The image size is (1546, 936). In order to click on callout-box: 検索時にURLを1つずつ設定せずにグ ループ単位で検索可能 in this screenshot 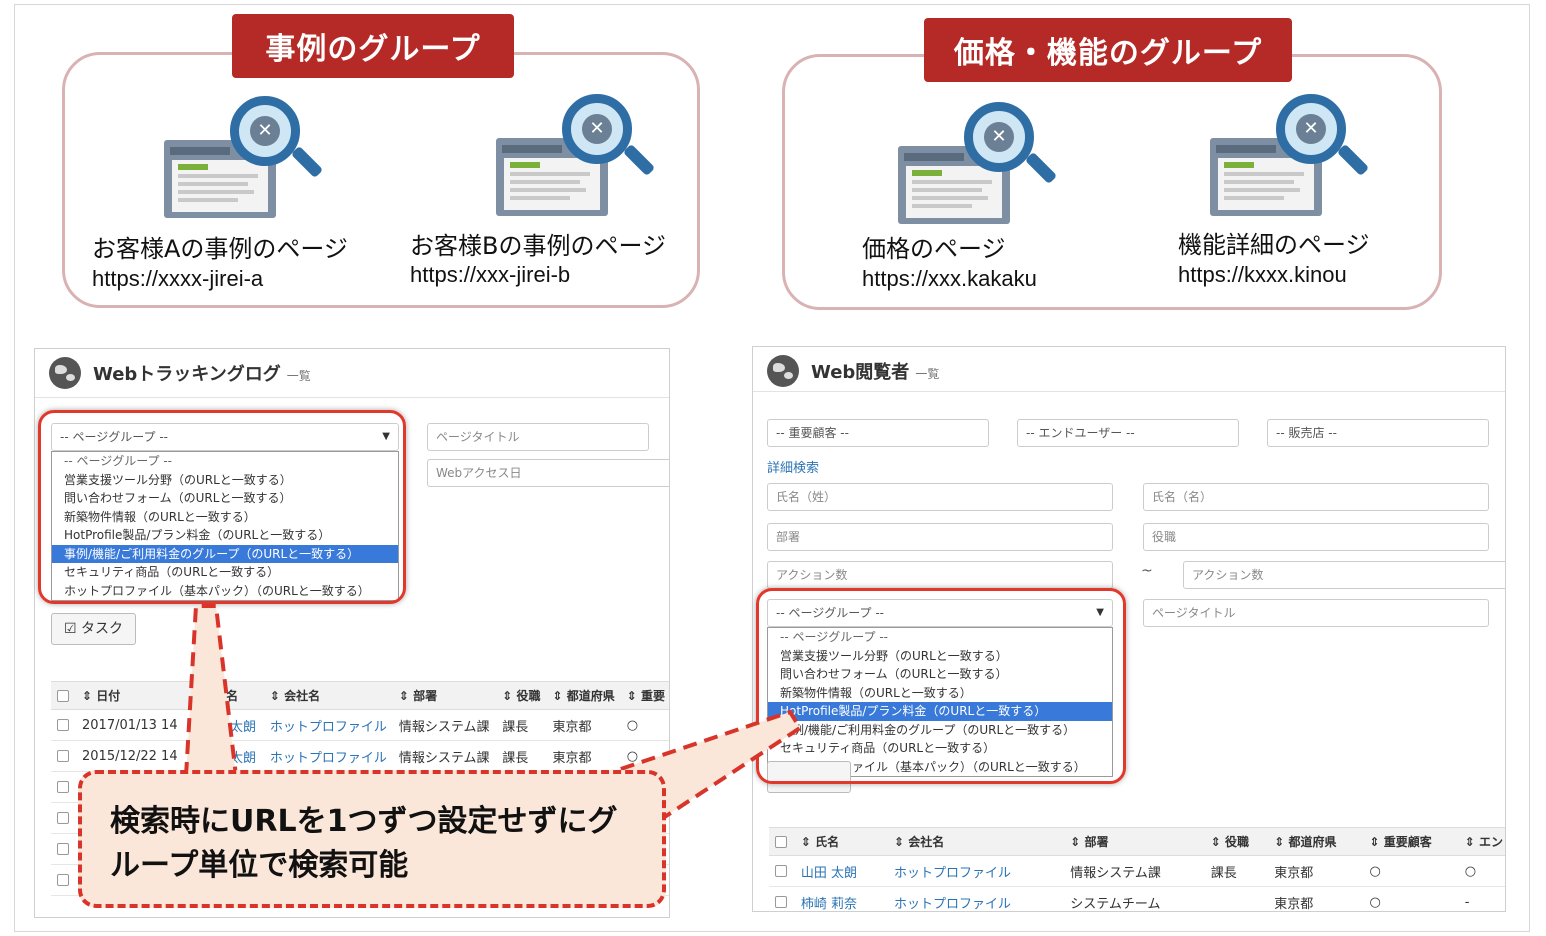, I will do `click(372, 839)`.